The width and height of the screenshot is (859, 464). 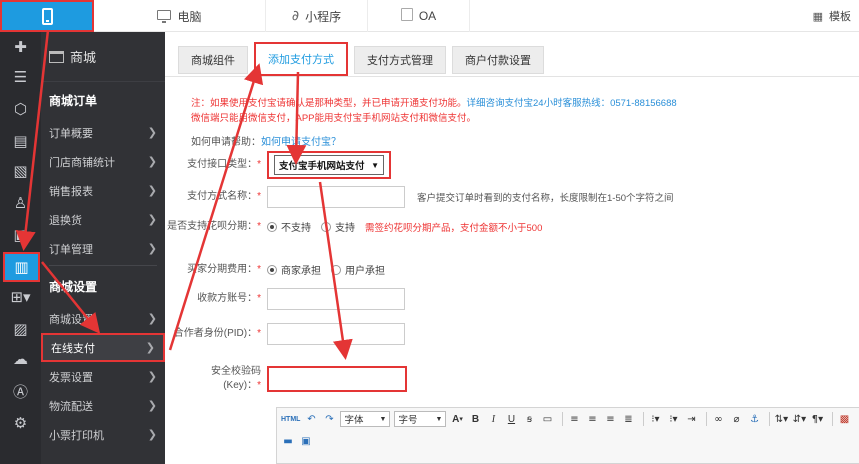 I want to click on sidebar-header: 商城, so click(x=103, y=57).